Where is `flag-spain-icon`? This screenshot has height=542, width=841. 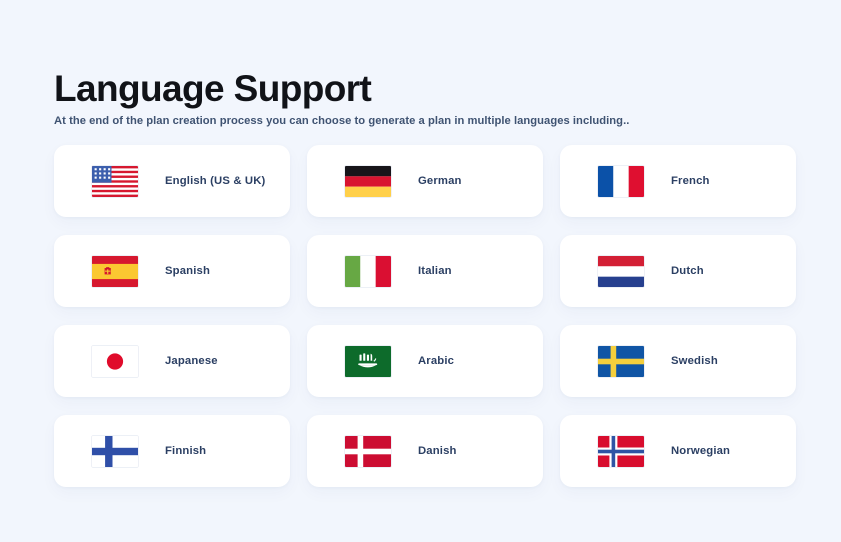 flag-spain-icon is located at coordinates (115, 271).